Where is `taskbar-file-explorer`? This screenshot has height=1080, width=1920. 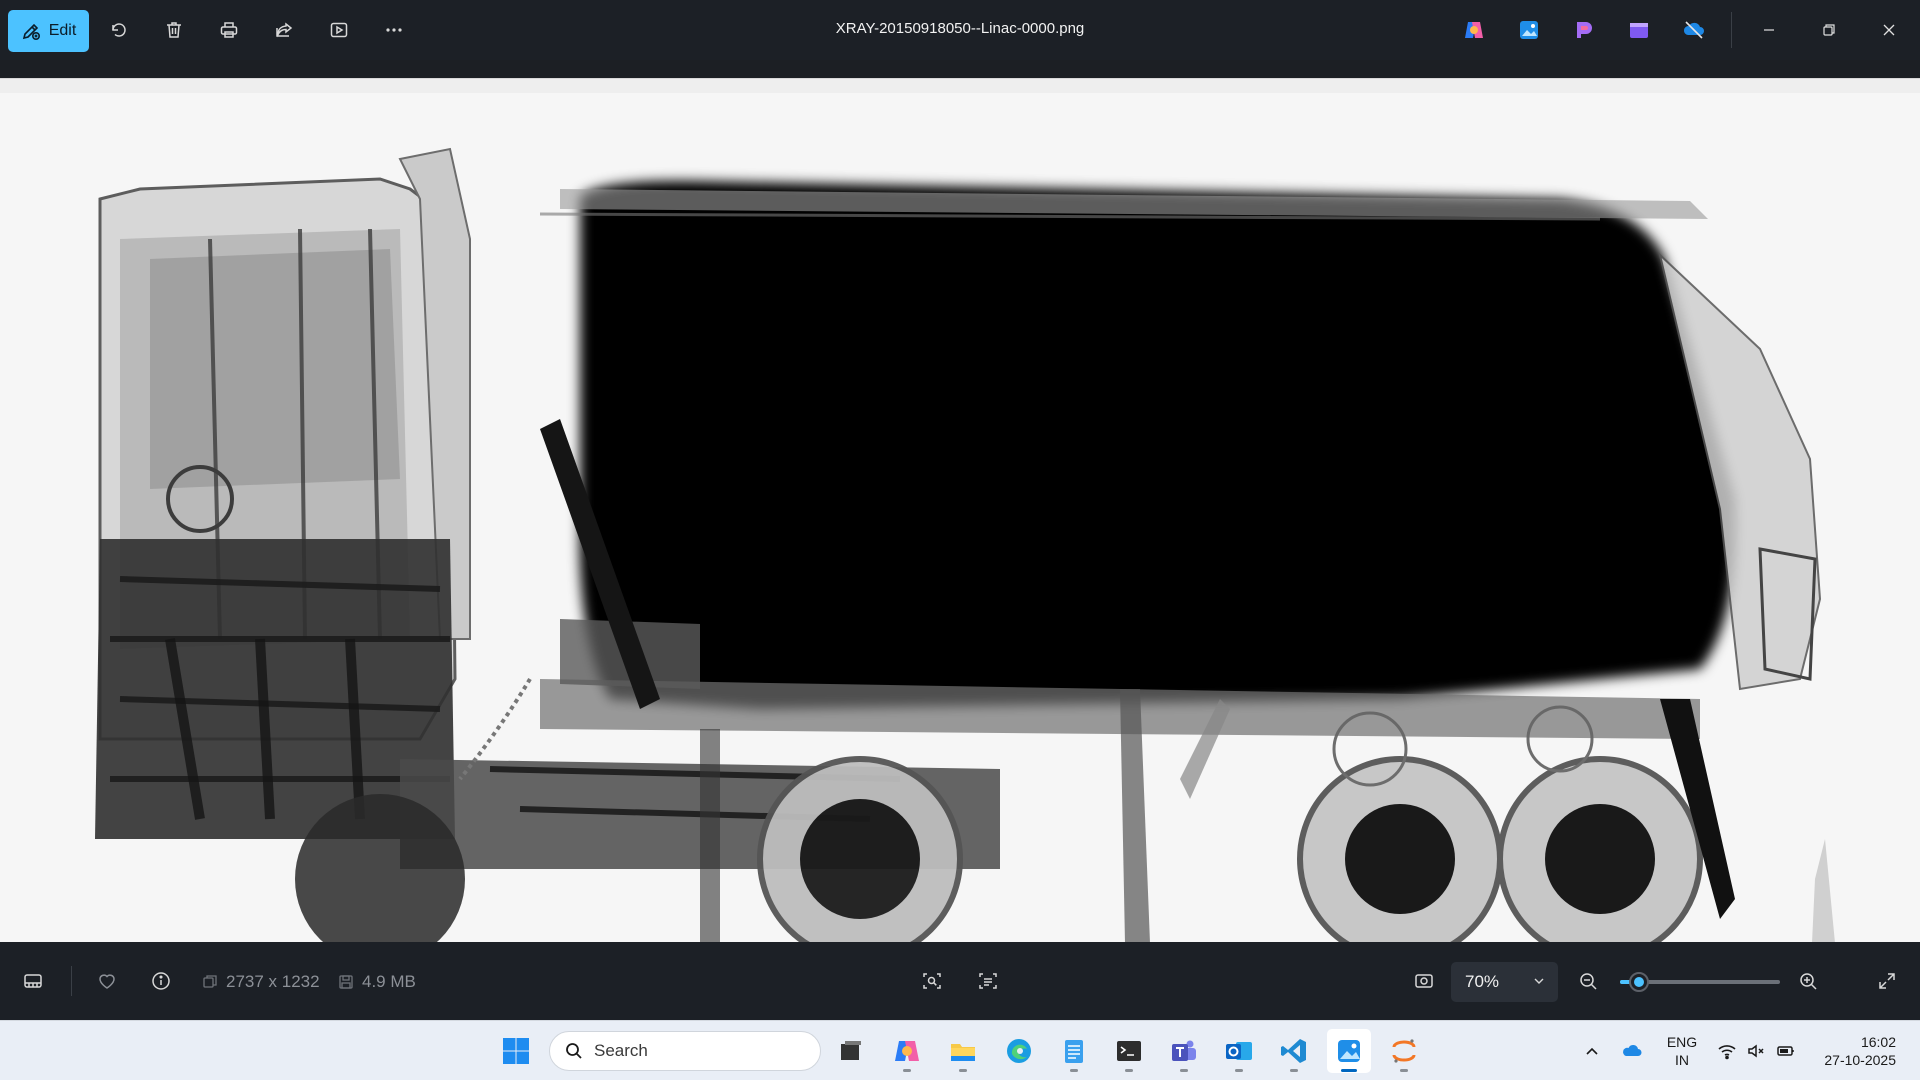
taskbar-file-explorer is located at coordinates (963, 1051).